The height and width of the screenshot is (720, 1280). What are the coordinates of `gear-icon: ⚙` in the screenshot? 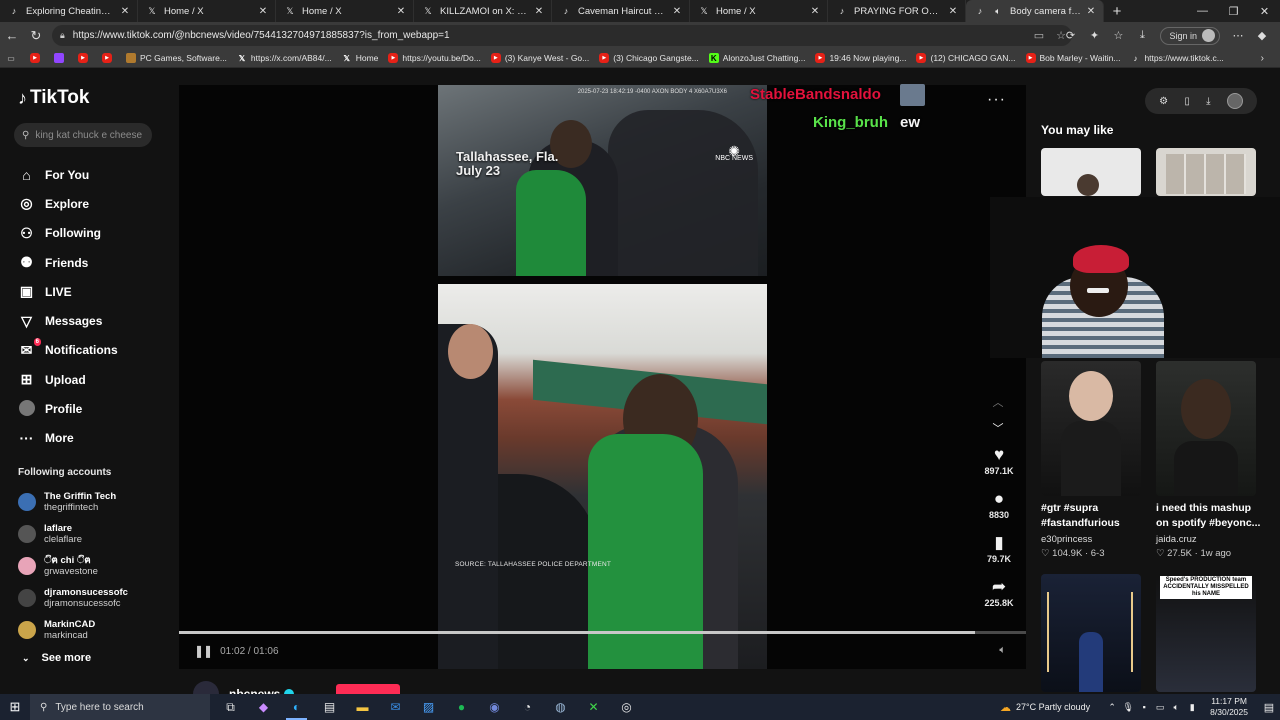 It's located at (1163, 101).